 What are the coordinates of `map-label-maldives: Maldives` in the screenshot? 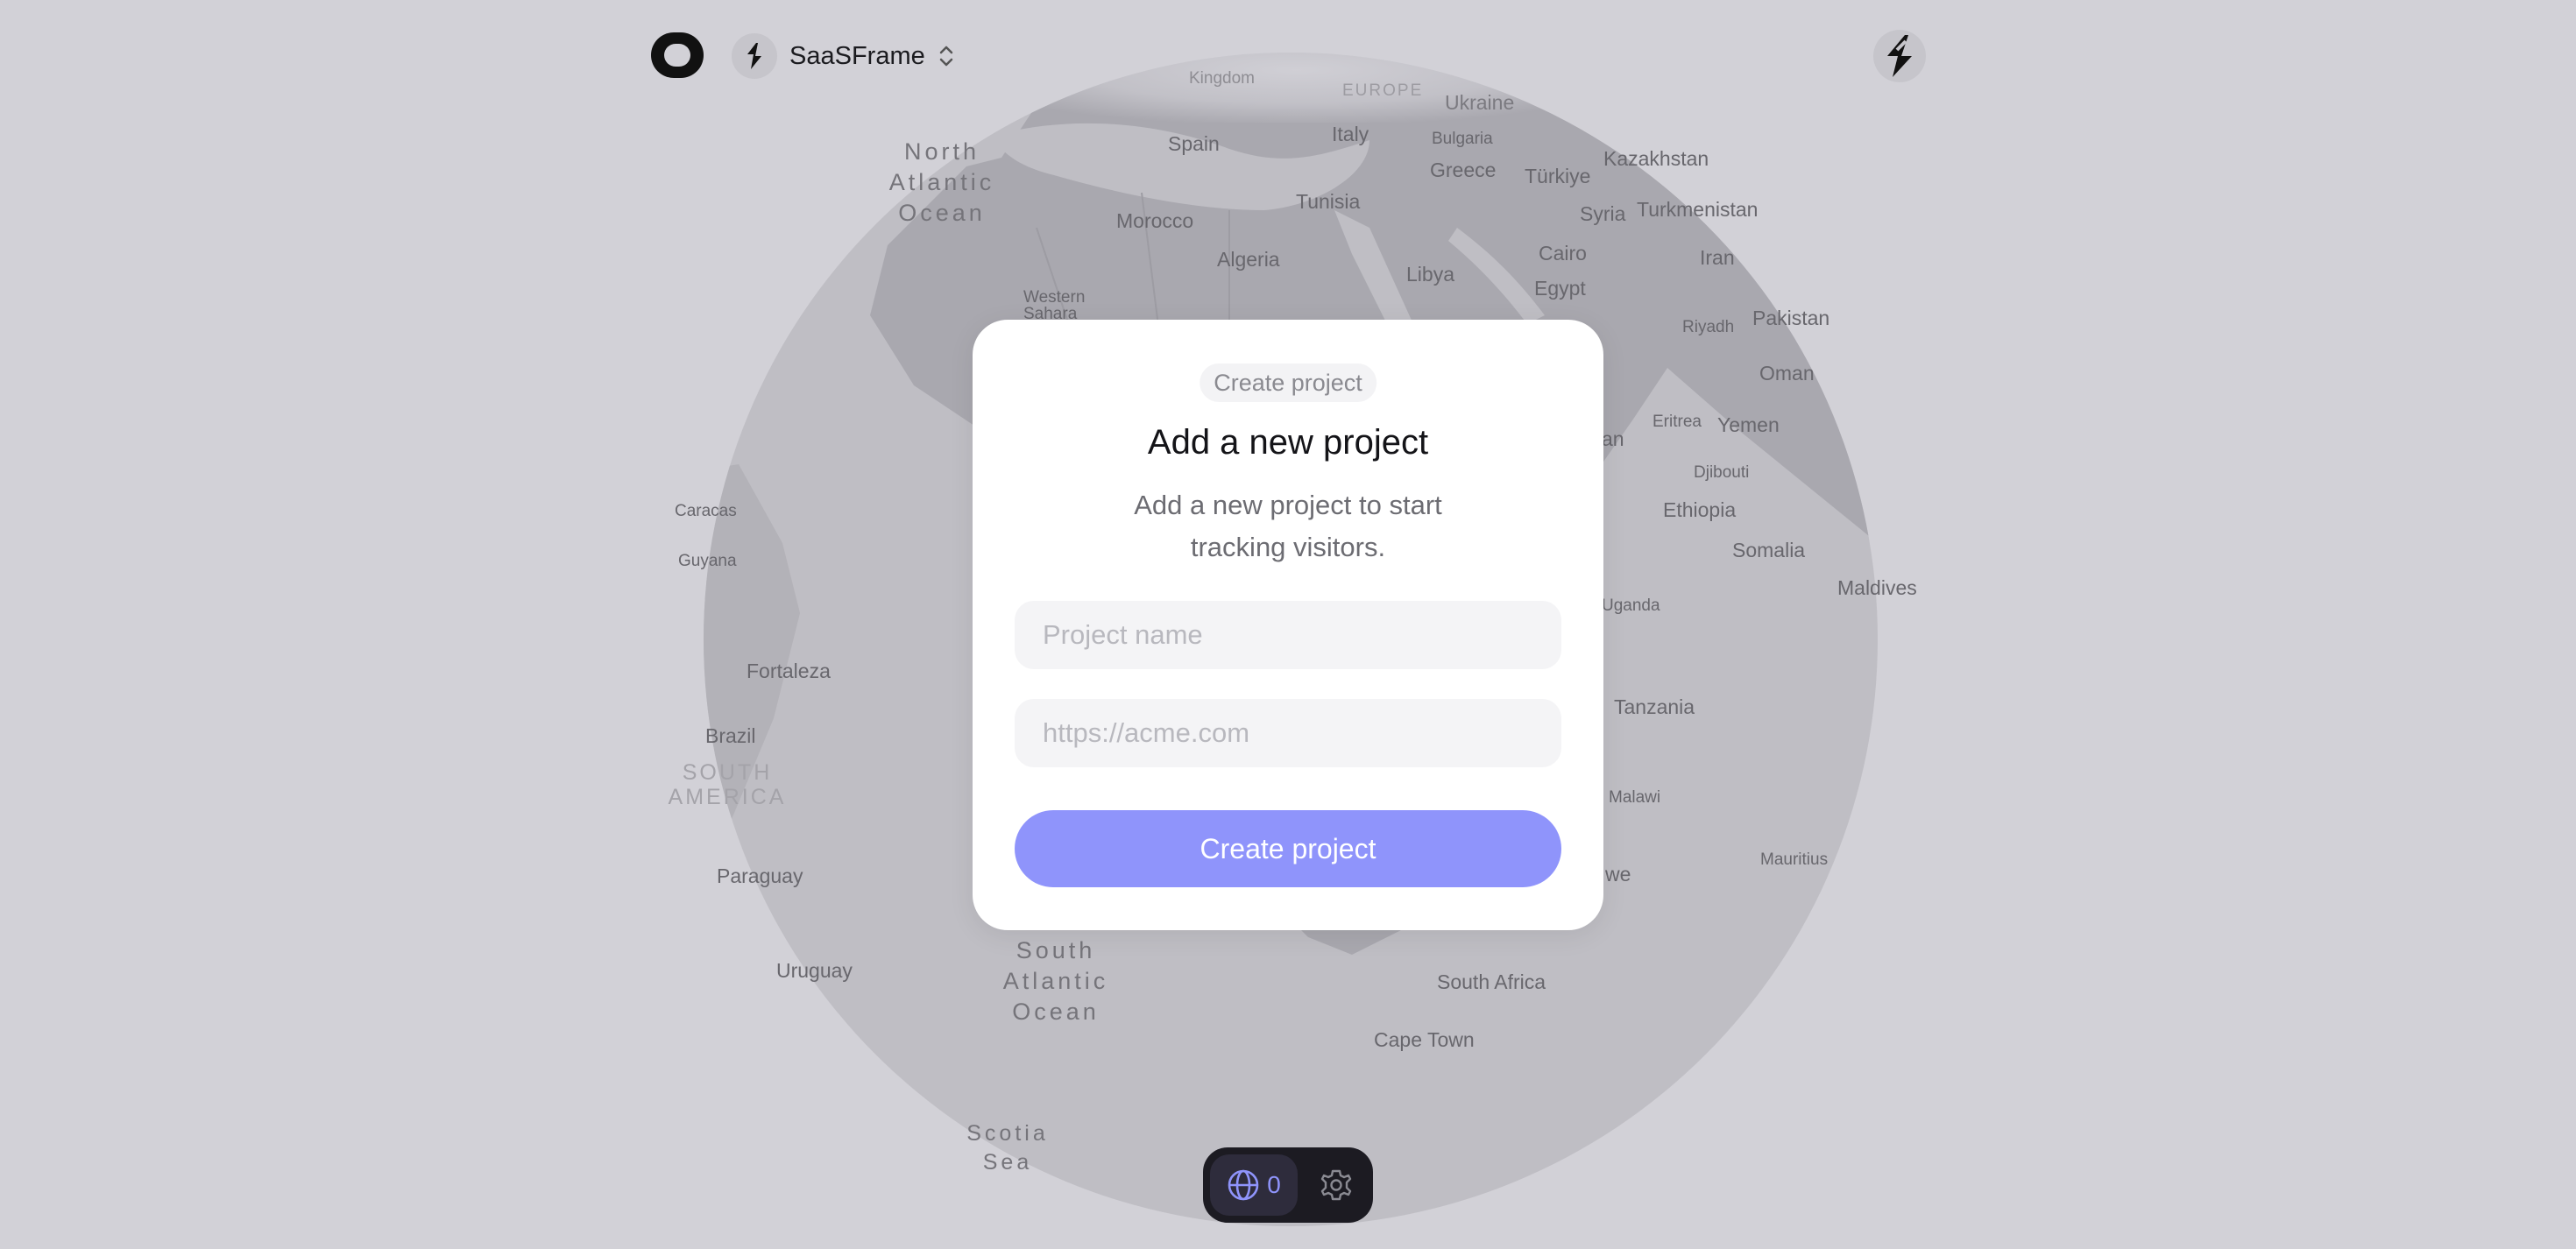 It's located at (1877, 587).